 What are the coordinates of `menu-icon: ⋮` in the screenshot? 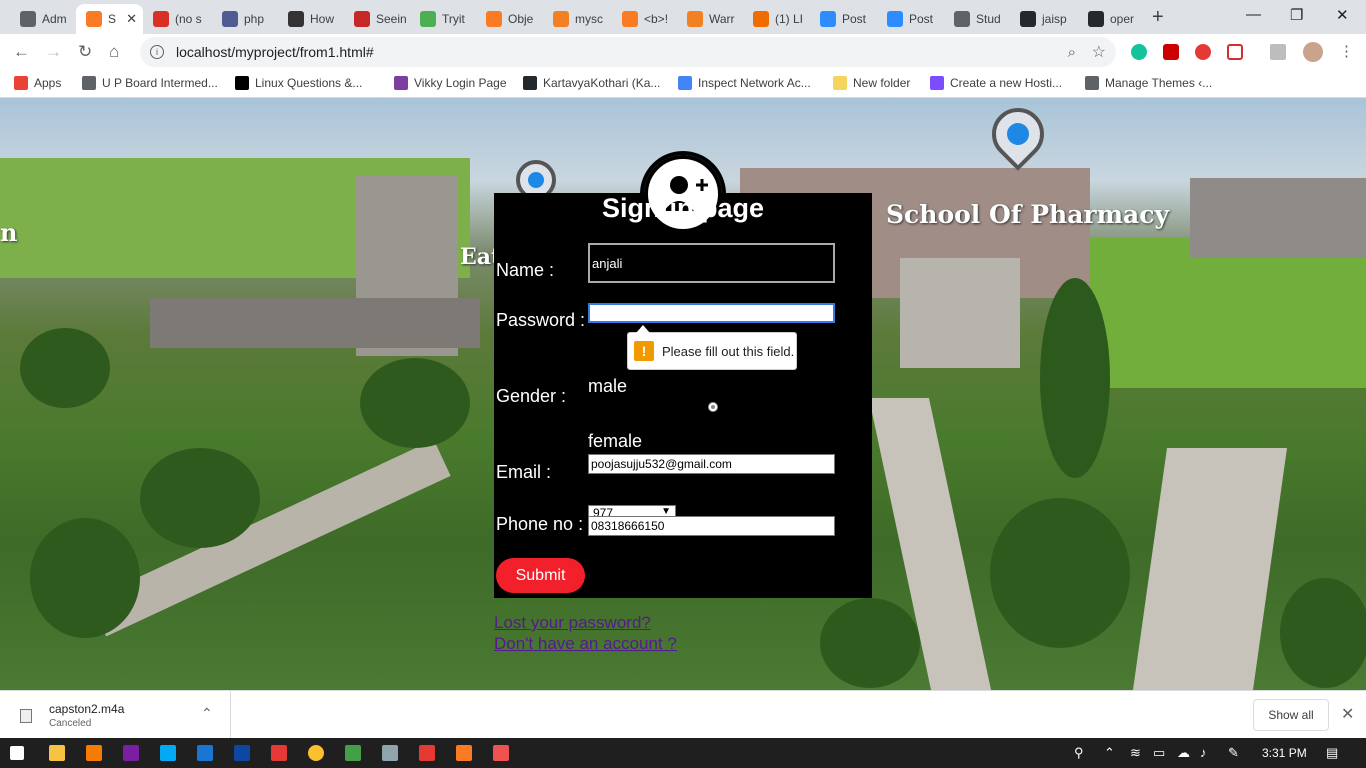 It's located at (1346, 51).